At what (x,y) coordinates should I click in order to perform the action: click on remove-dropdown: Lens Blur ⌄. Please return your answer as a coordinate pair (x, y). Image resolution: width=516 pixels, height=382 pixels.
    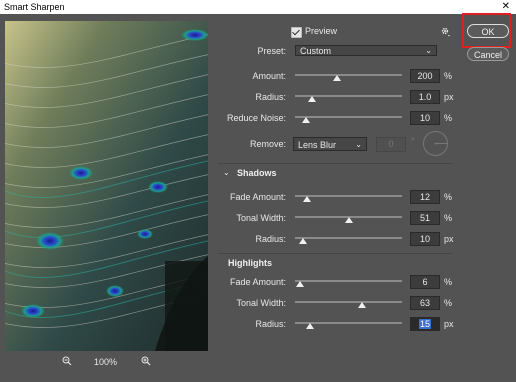
    Looking at the image, I should click on (330, 144).